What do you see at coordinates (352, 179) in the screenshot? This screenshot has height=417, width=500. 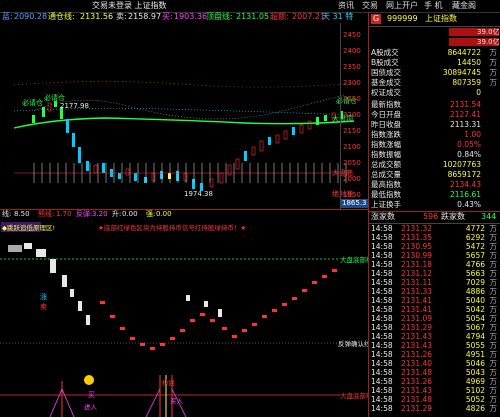 I see `axis-tick: 2000` at bounding box center [352, 179].